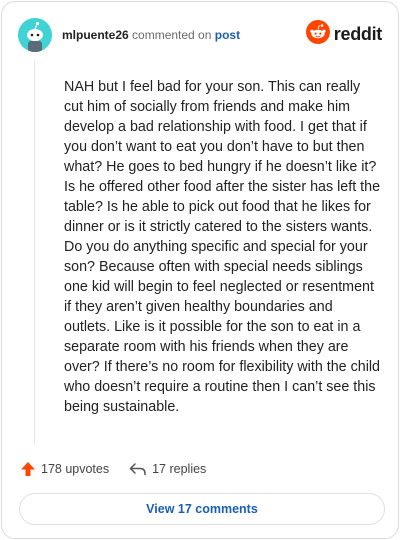 This screenshot has height=540, width=400. Describe the element at coordinates (202, 509) in the screenshot. I see `view-comments-button: View 17 comments` at that location.